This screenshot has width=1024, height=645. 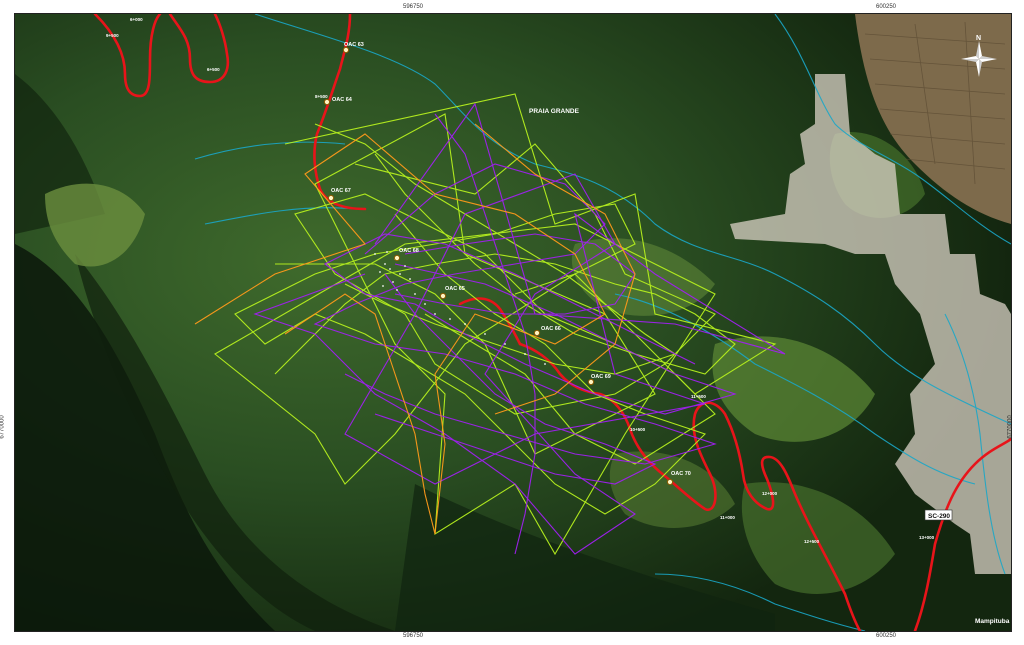 I want to click on km-label: 6+000, so click(x=136, y=19).